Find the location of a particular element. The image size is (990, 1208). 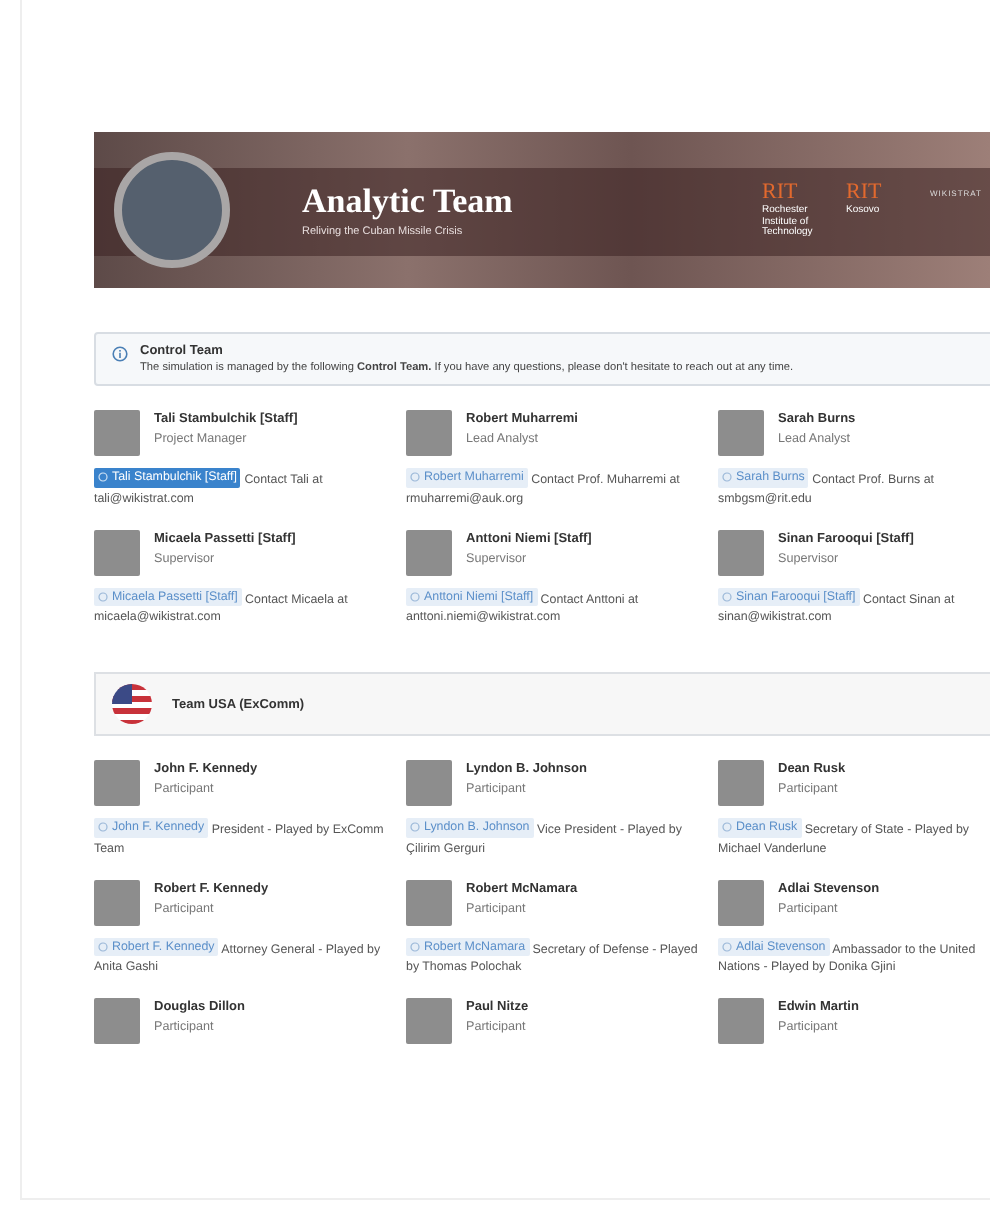

flag-icon is located at coordinates (132, 704).